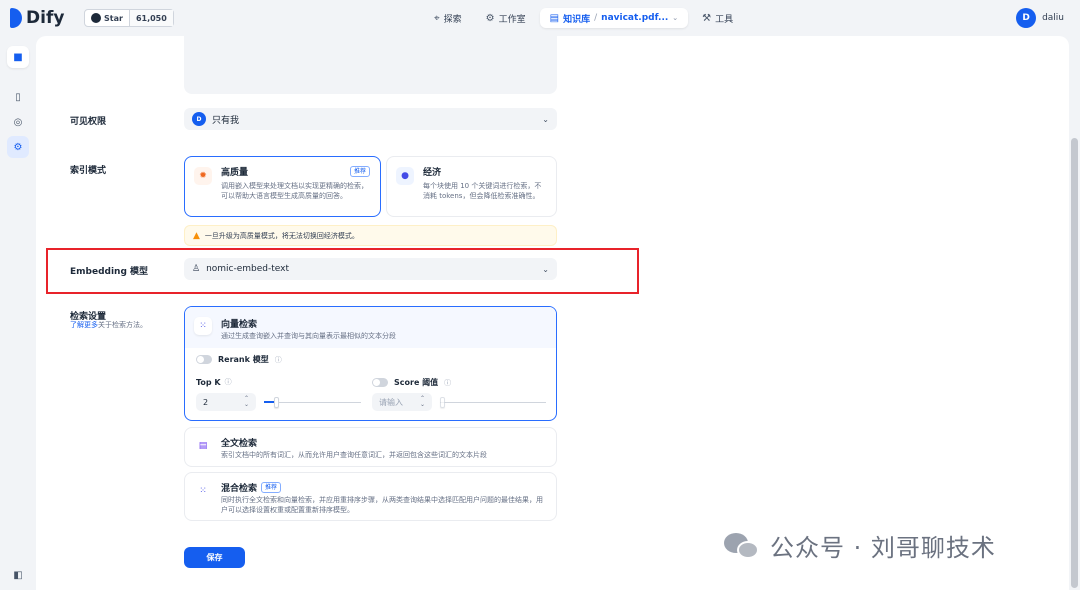 Image resolution: width=1080 pixels, height=590 pixels. I want to click on fulltext-doc-icon: ▤, so click(203, 446).